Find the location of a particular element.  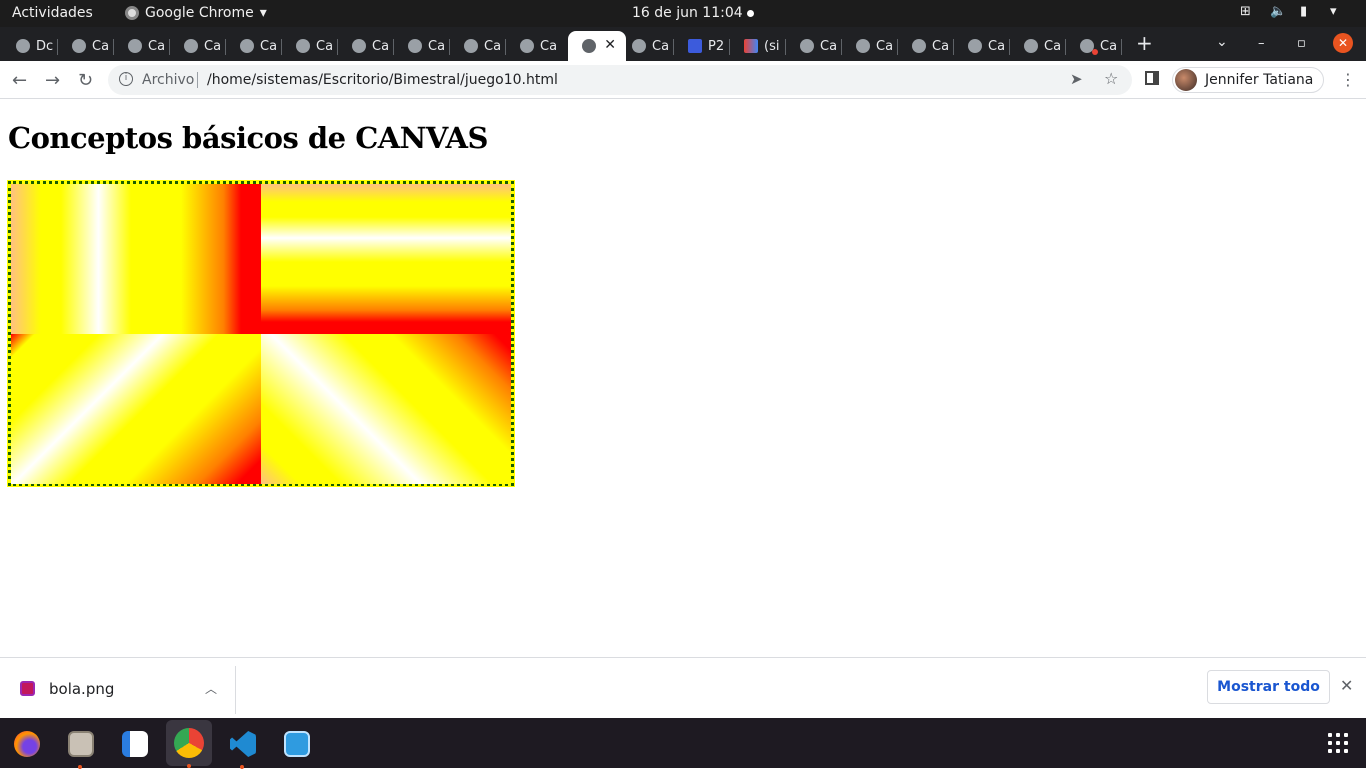

forward-arrow-icon: → is located at coordinates (52, 80).